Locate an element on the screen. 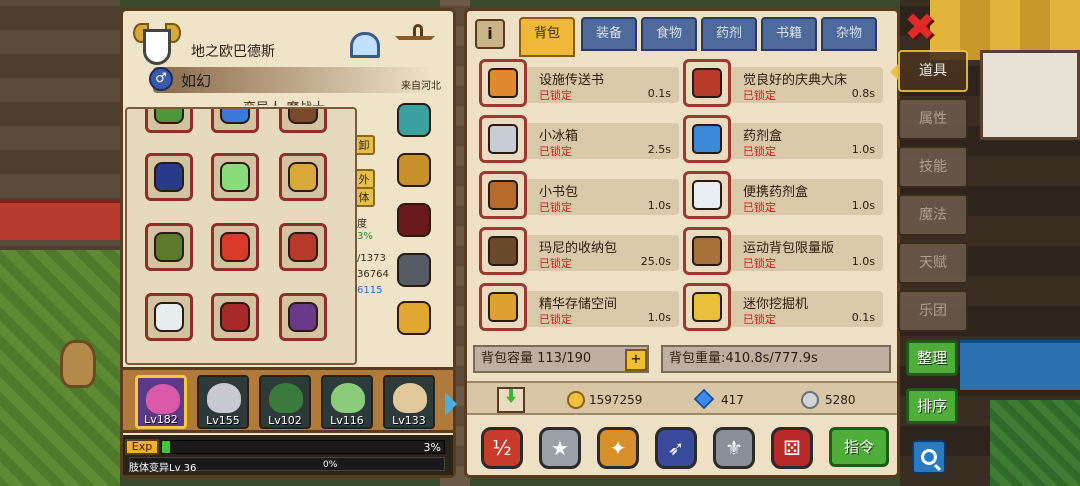 The height and width of the screenshot is (486, 1080). inventory-item: 玛尼的收纳包 已锁定 25.0s is located at coordinates (579, 251).